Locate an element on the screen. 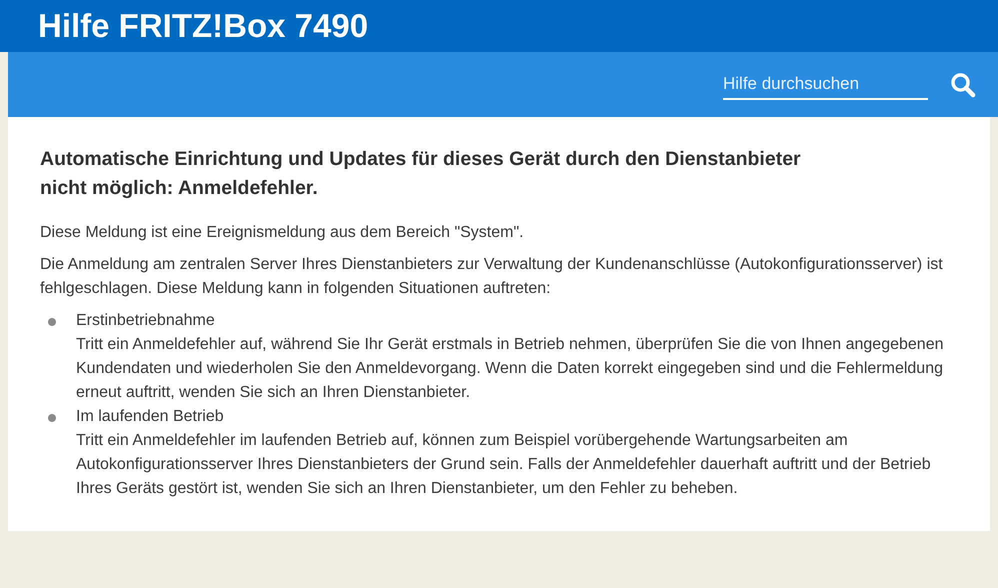  list-item-text: Tritt ein Anmeldefehler auf, während Sie Ihr Gerät erstmals in Betrieb nehmen, überprüfen Sie die von Ihnen angegebenen Kundendaten und wiederholen Sie den Anmeldevorgang. Wenn die Daten korrekt eingegeben sind und die Fehlermeldung erneut auftritt, wenden Sie sich an Ihren Dienstanbieter. is located at coordinates (510, 369).